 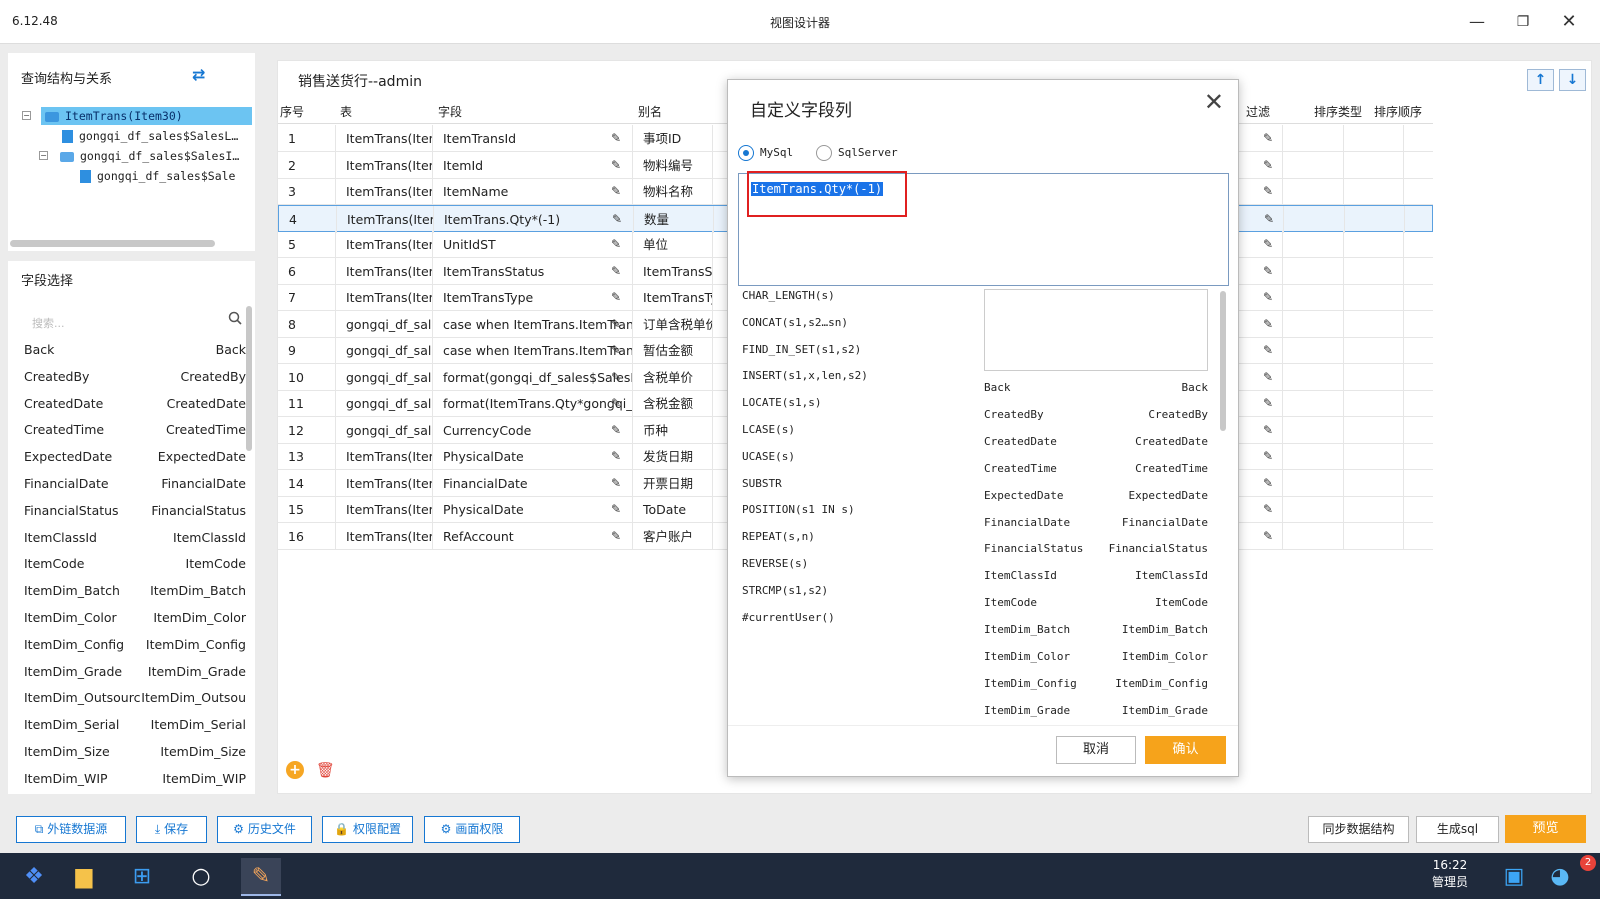 I want to click on function-item: INSERT(s1,x,len,s2), so click(x=805, y=375).